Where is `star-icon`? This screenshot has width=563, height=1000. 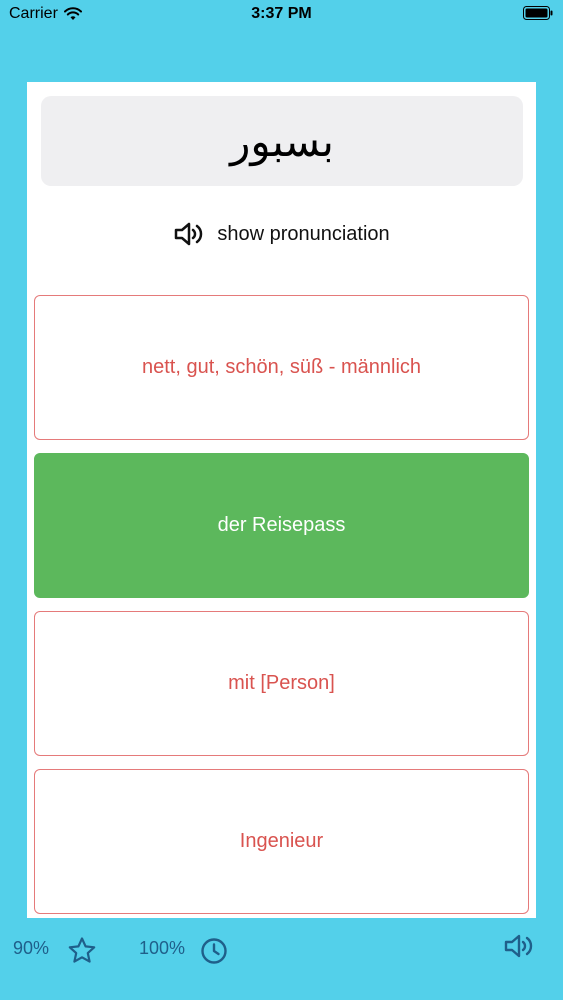 star-icon is located at coordinates (82, 951).